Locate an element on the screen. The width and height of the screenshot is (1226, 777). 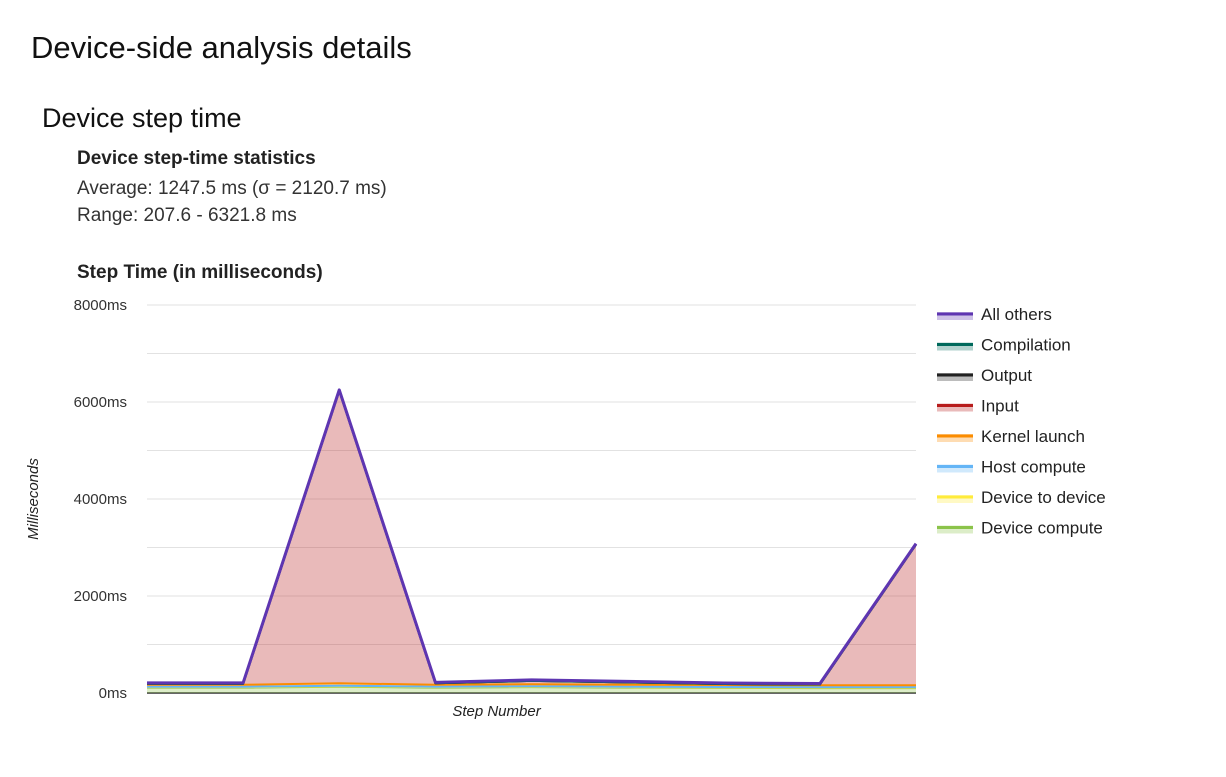
legend-item: Device compute is located at coordinates (1020, 528).